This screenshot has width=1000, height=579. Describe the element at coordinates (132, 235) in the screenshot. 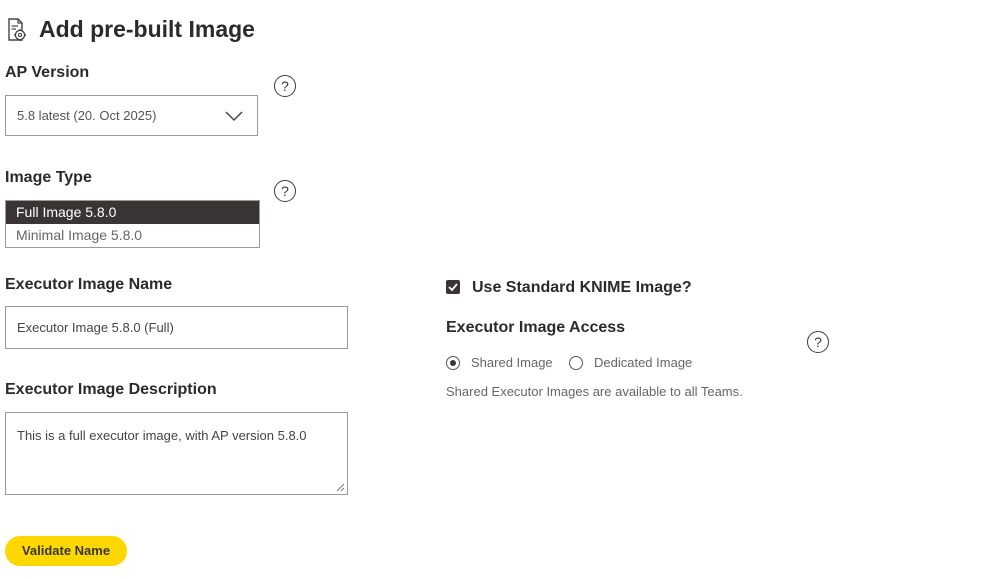

I see `image-type-option-minimal: Minimal Image 5.8.0` at that location.